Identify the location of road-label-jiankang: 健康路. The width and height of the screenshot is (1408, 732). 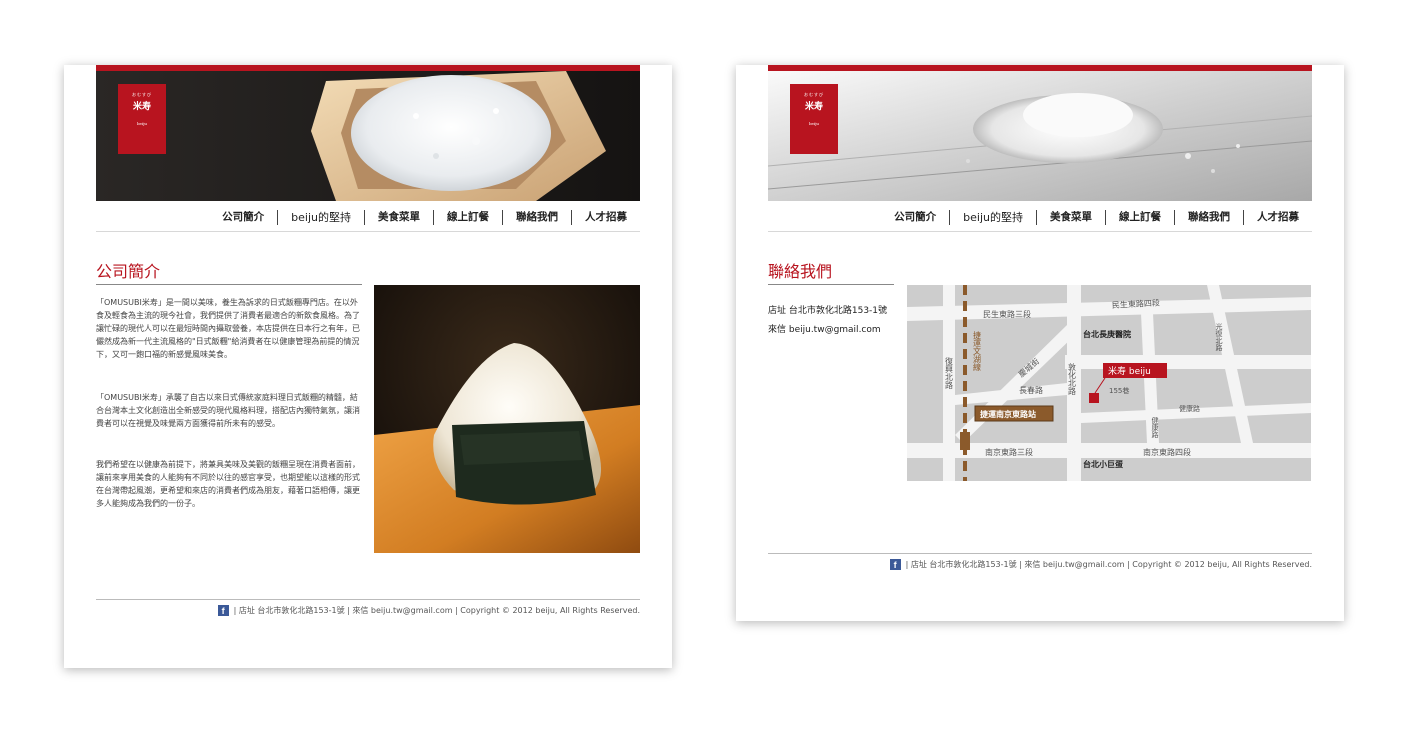
(1155, 427).